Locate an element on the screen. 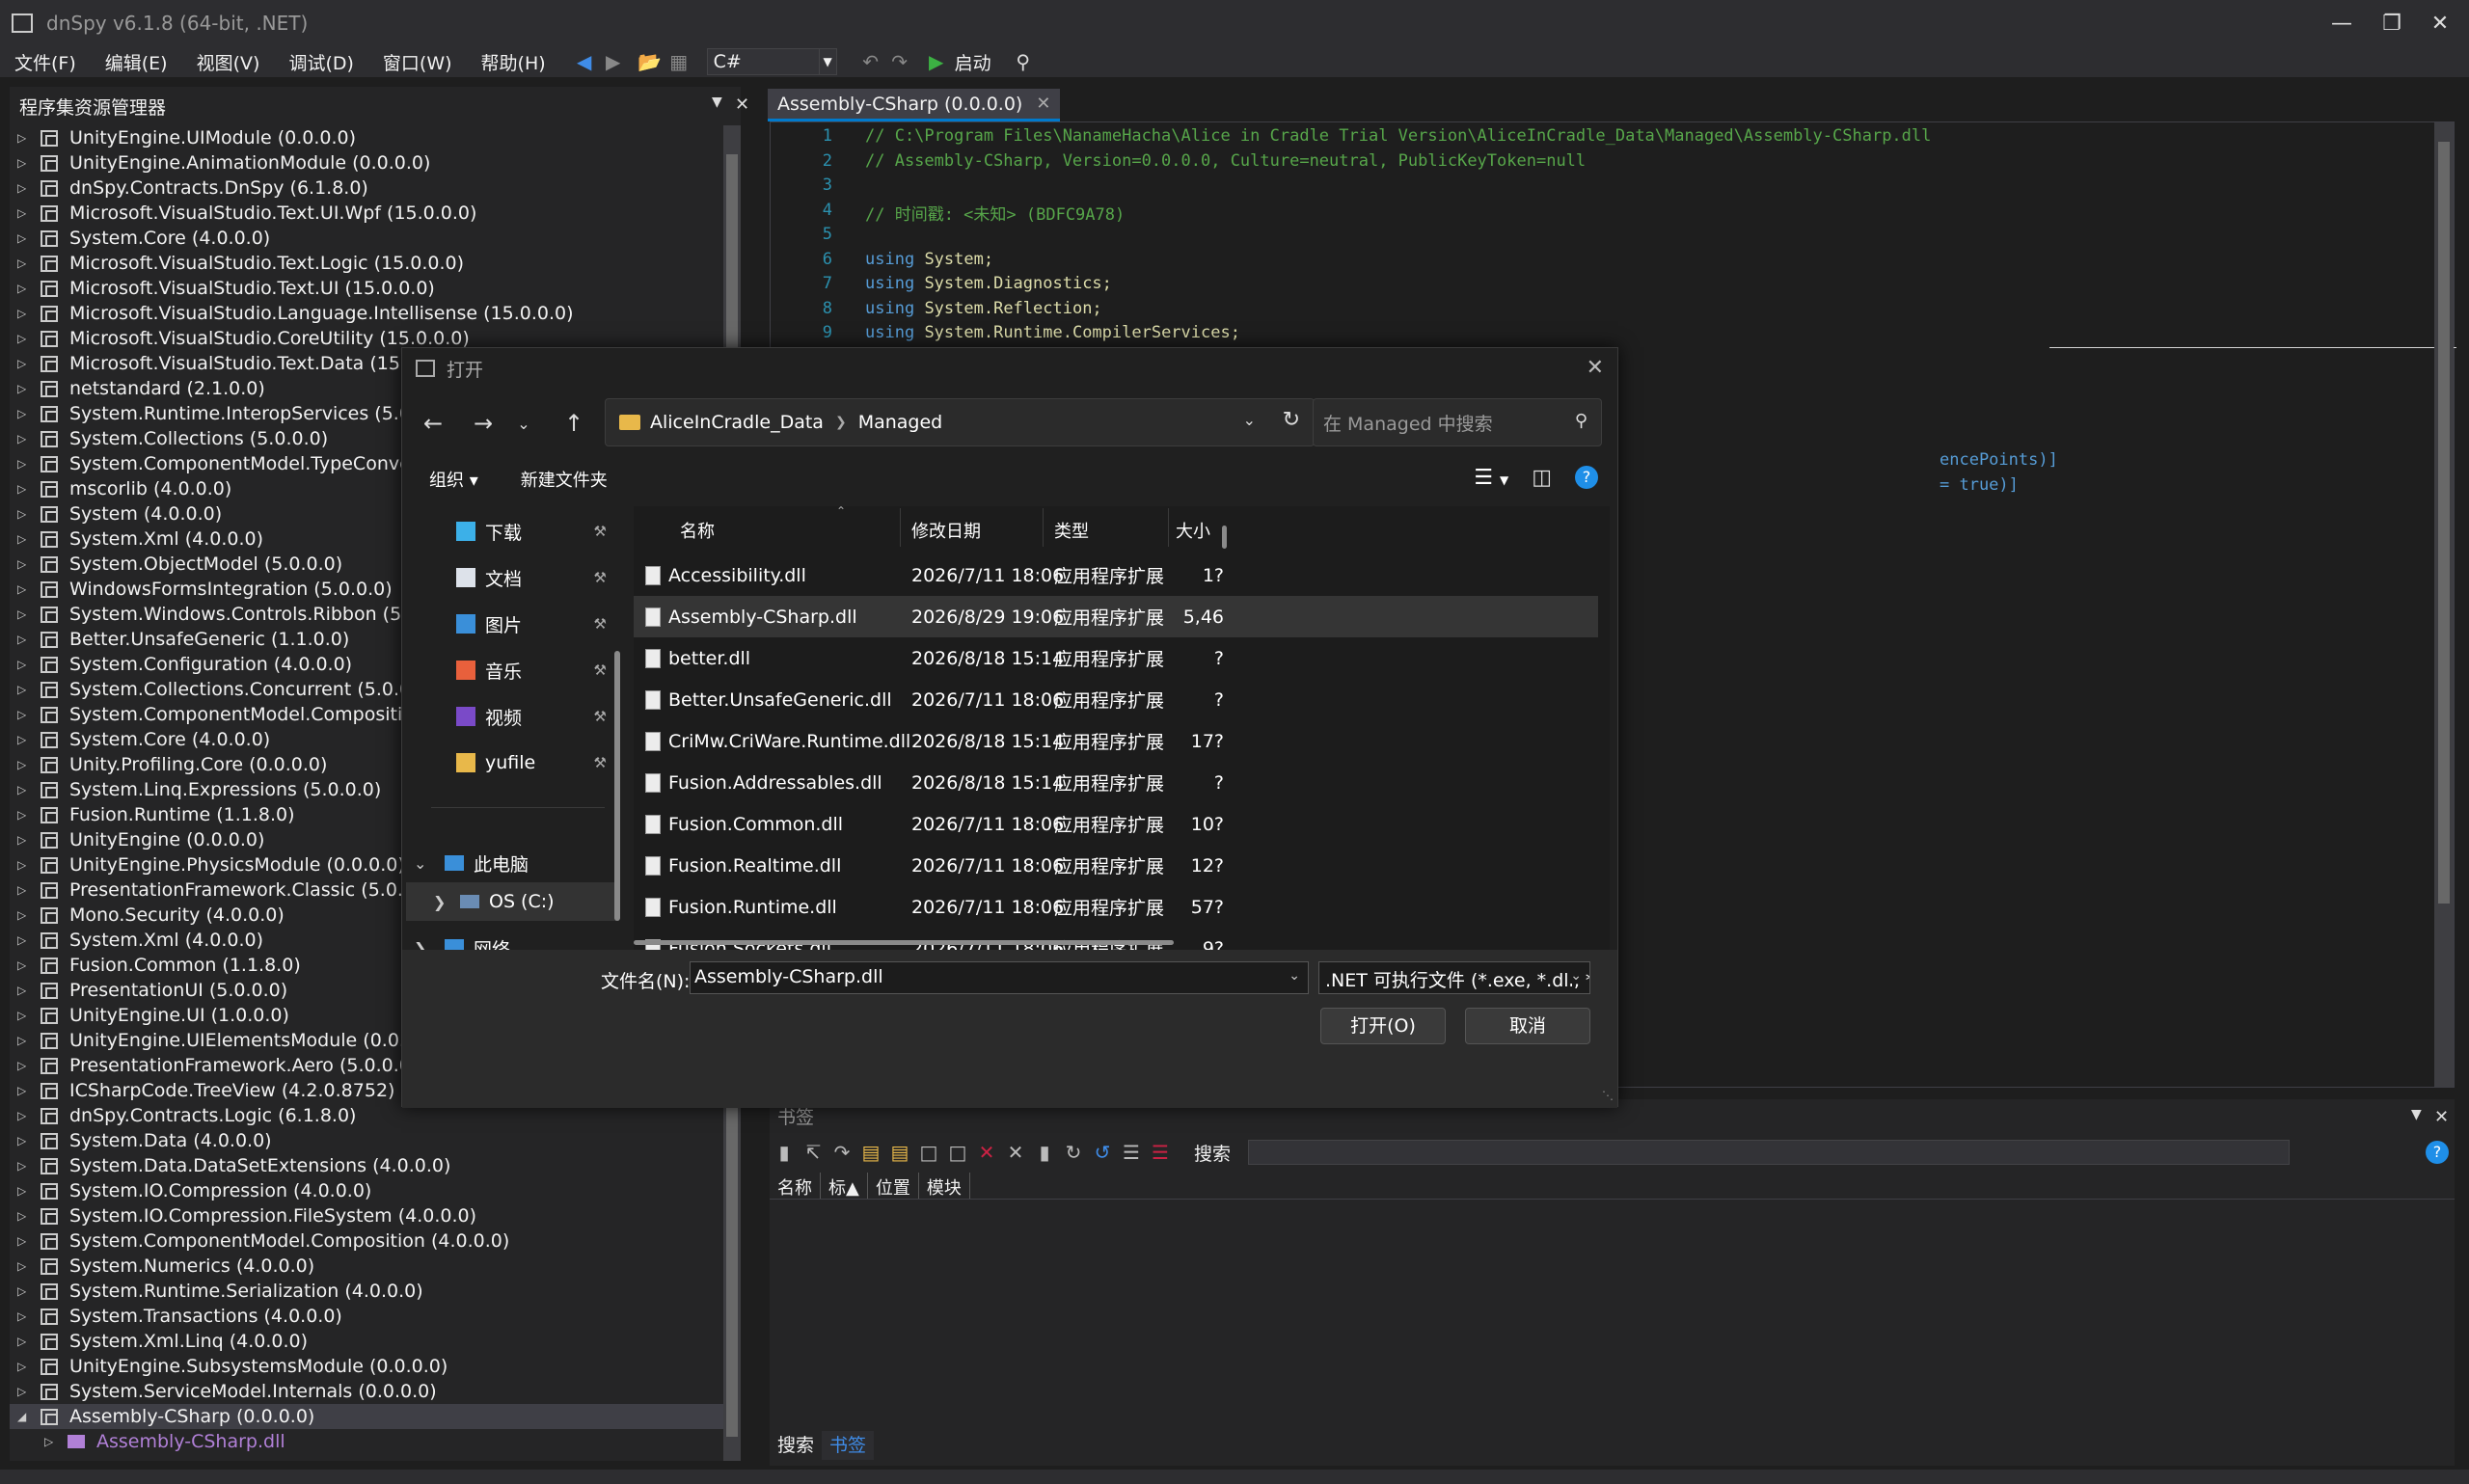  start-button: 启动 is located at coordinates (973, 62).